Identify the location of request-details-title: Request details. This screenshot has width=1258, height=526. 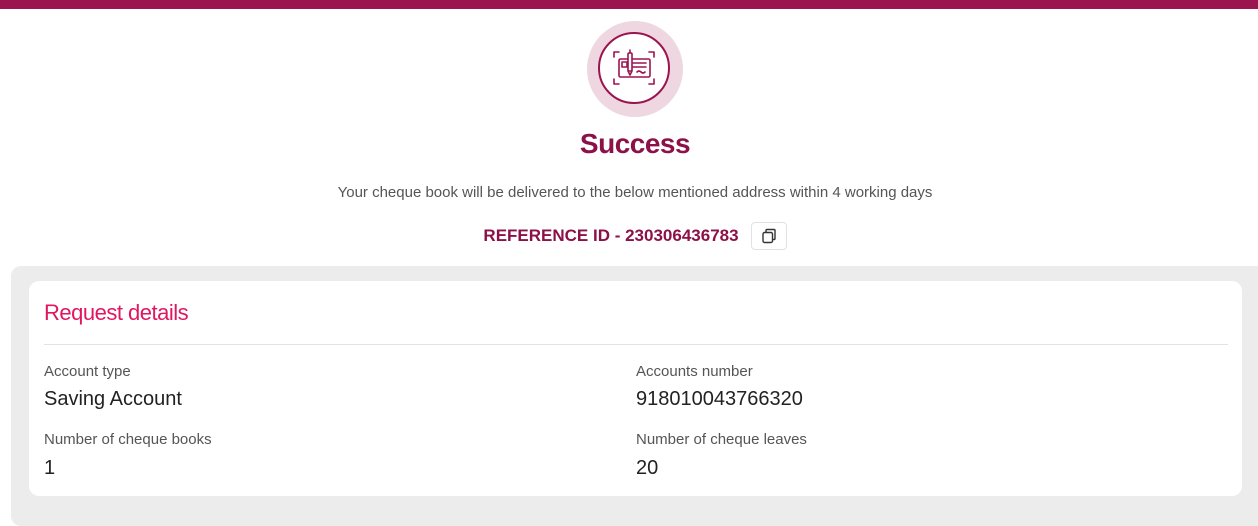
(116, 312).